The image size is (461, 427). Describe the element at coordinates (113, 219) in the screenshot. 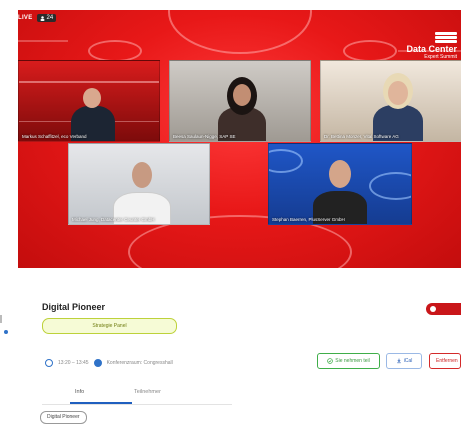

I see `participant-name: Michael Jung, Datacenter Ceunter GmbH` at that location.